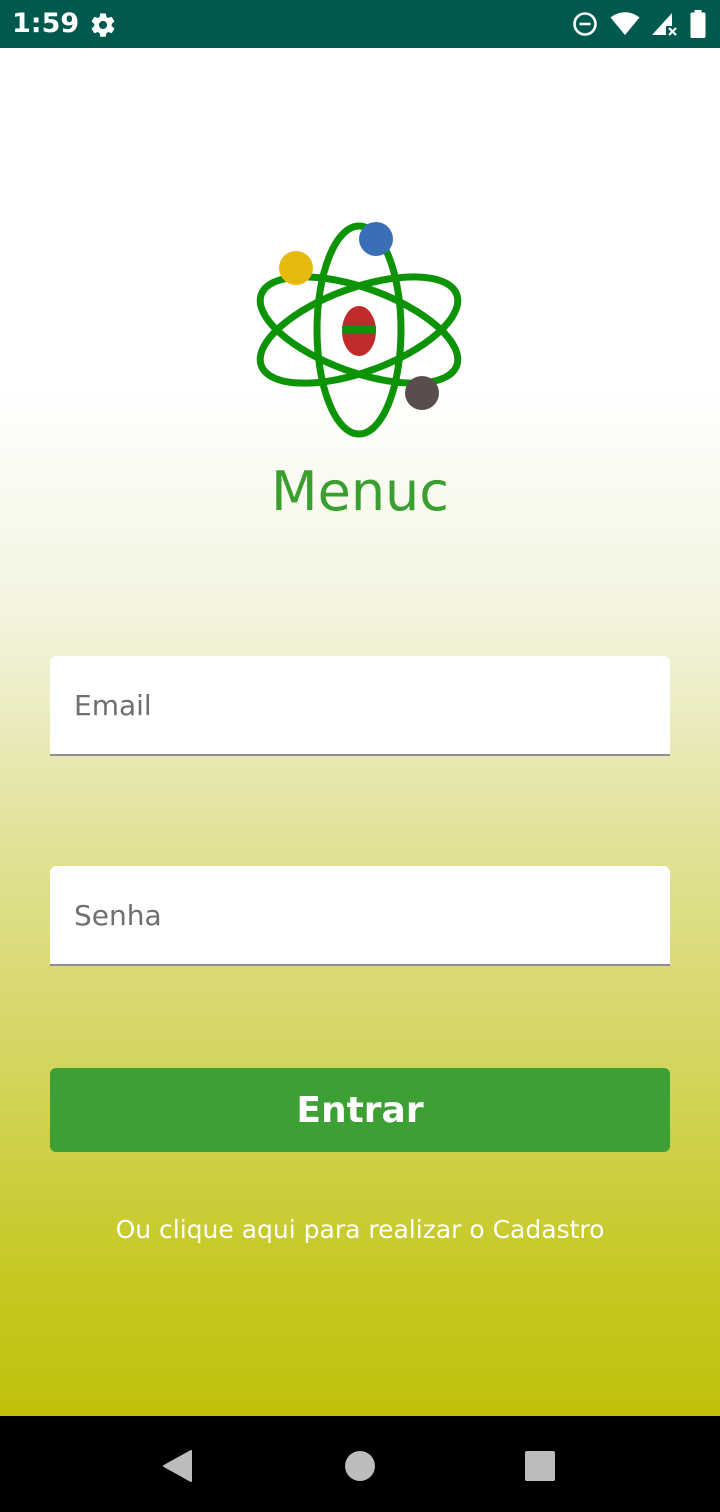  What do you see at coordinates (359, 330) in the screenshot?
I see `atom-logo-icon` at bounding box center [359, 330].